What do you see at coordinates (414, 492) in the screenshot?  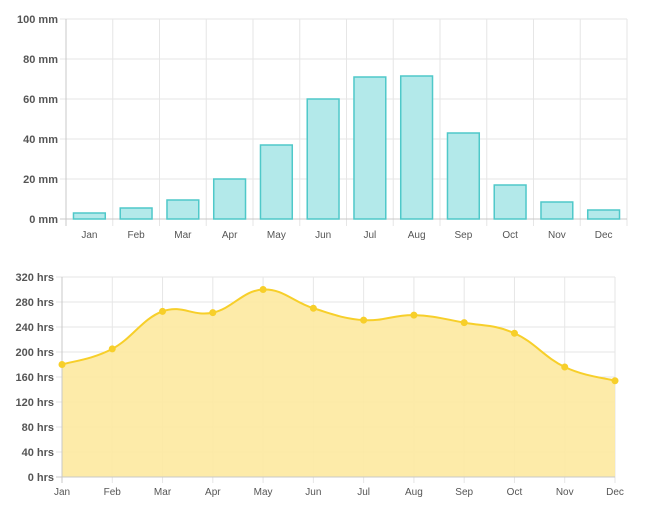 I see `x-tick-label: Aug` at bounding box center [414, 492].